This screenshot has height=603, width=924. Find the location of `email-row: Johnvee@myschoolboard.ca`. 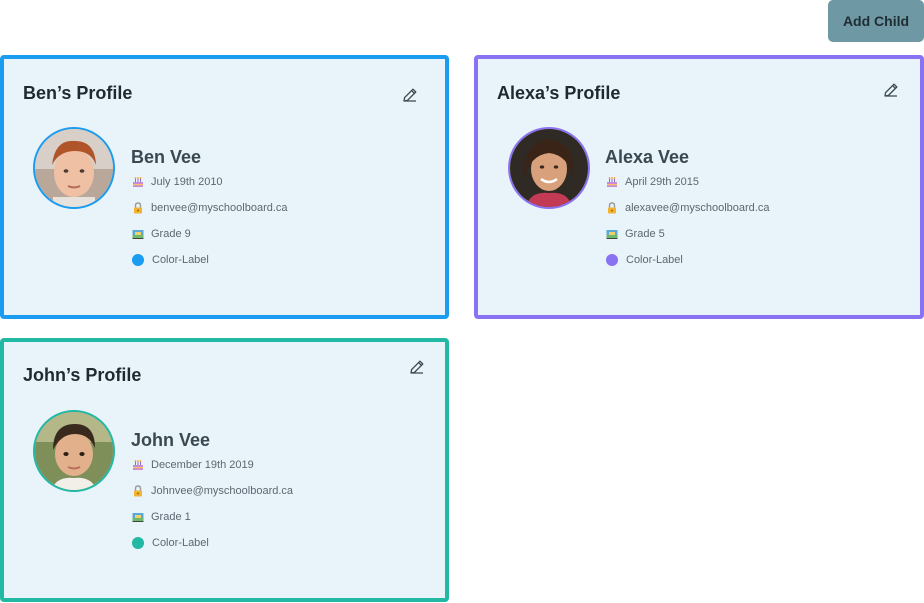

email-row: Johnvee@myschoolboard.ca is located at coordinates (212, 491).